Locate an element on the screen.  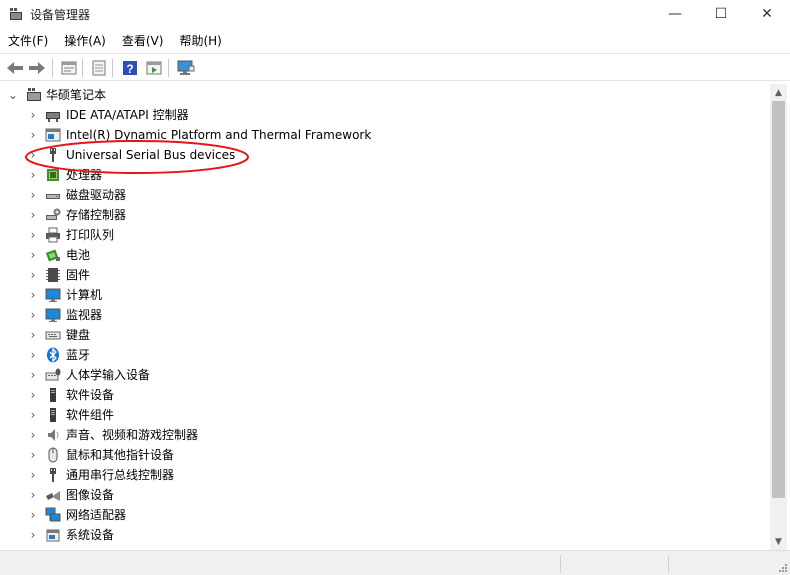
menu-file: 文件(F) is located at coordinates (28, 41).